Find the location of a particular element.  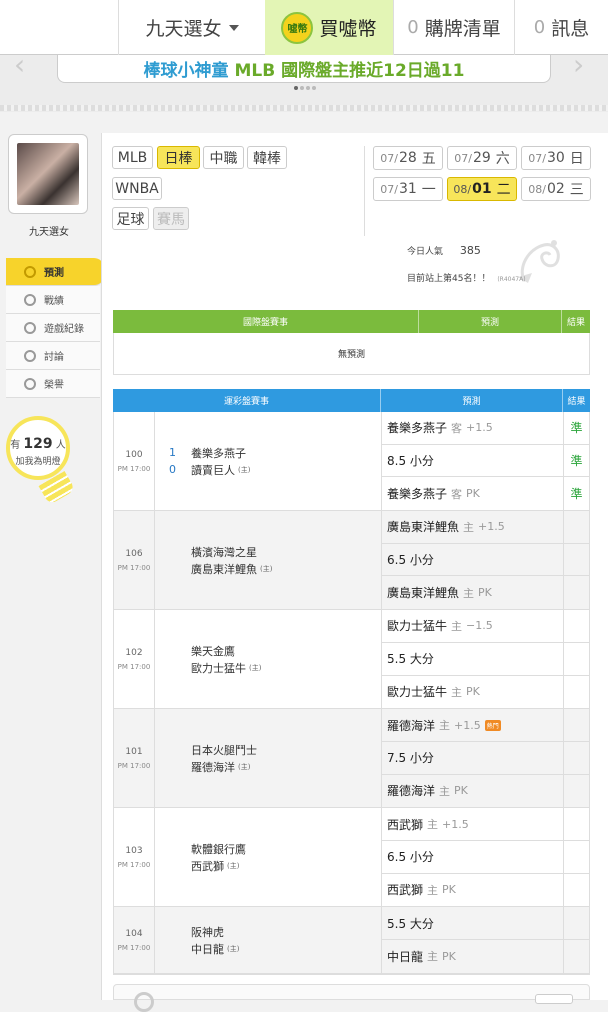

team-score: 1 is located at coordinates (172, 453).